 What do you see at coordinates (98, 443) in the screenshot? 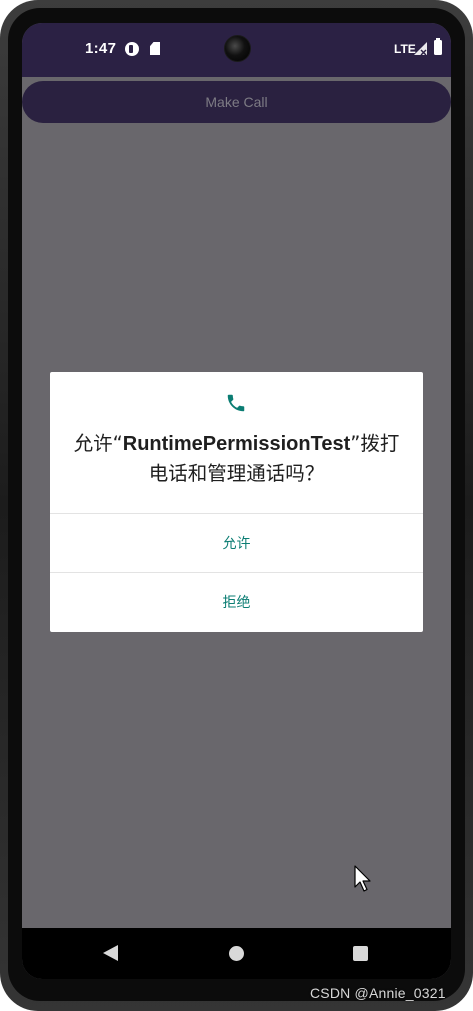
I see `message-prefix: 允许“` at bounding box center [98, 443].